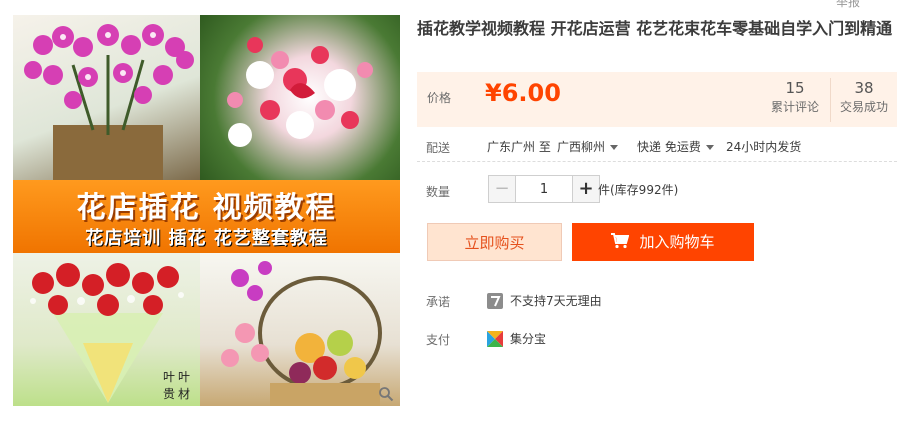 The height and width of the screenshot is (430, 902). Describe the element at coordinates (438, 148) in the screenshot. I see `shipping-label: 配送` at that location.